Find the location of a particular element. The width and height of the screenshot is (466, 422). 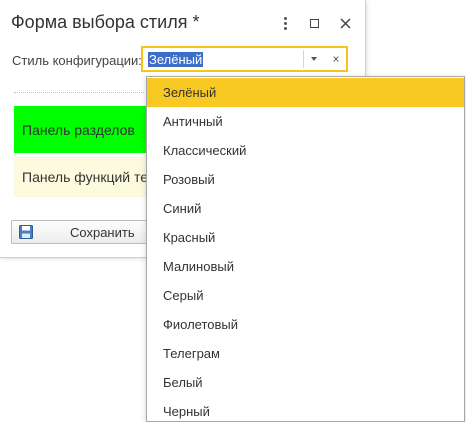

dropdown-item-label: Классический is located at coordinates (205, 150).